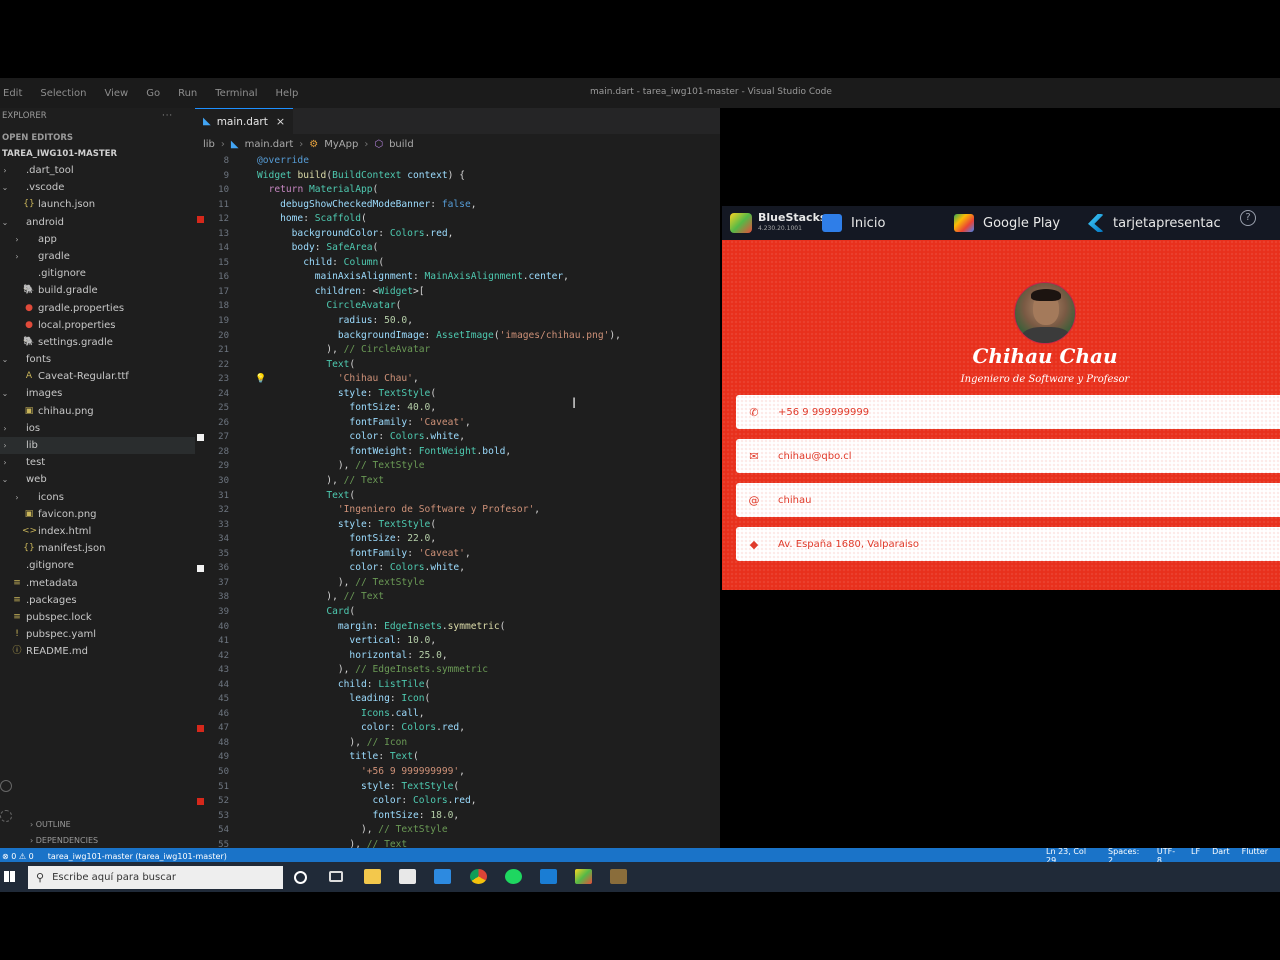 The height and width of the screenshot is (960, 1280). Describe the element at coordinates (97, 222) in the screenshot. I see `tree-item: ⌄ android` at that location.